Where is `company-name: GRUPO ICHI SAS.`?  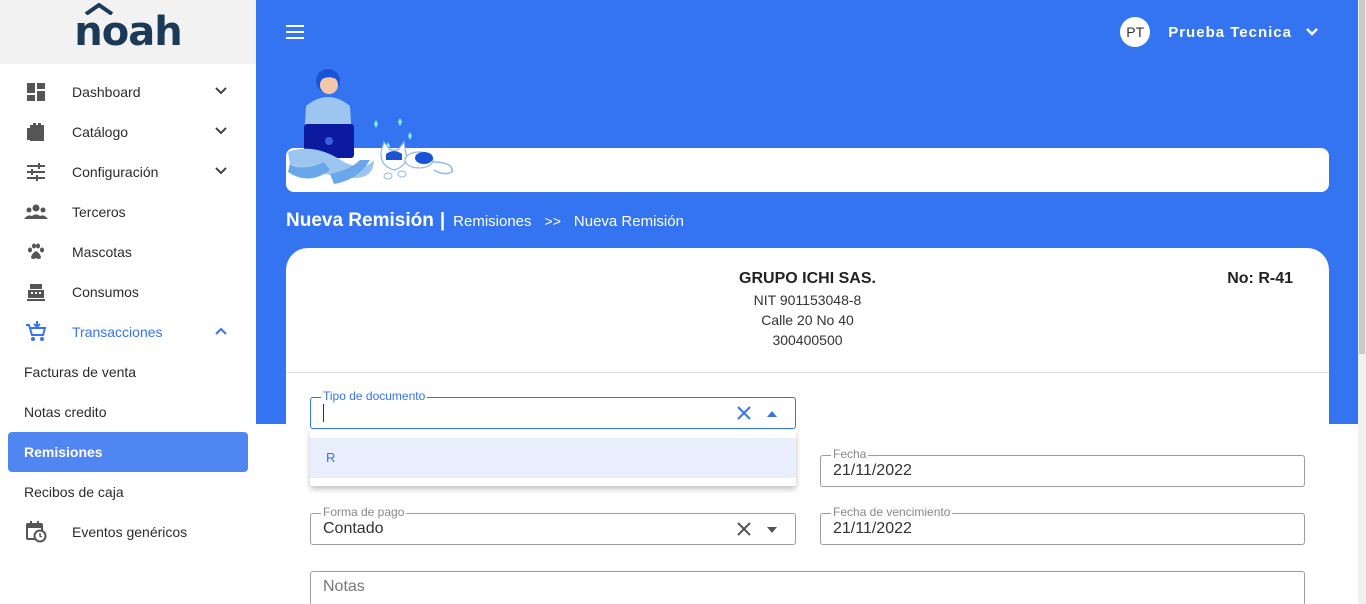 company-name: GRUPO ICHI SAS. is located at coordinates (807, 278).